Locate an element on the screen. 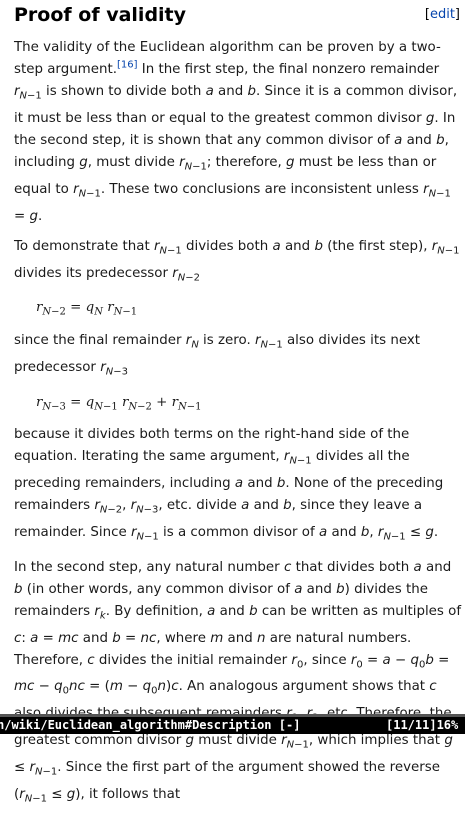 The image size is (465, 818). equation-1: rN−2 = qN rN−1 is located at coordinates (87, 309).